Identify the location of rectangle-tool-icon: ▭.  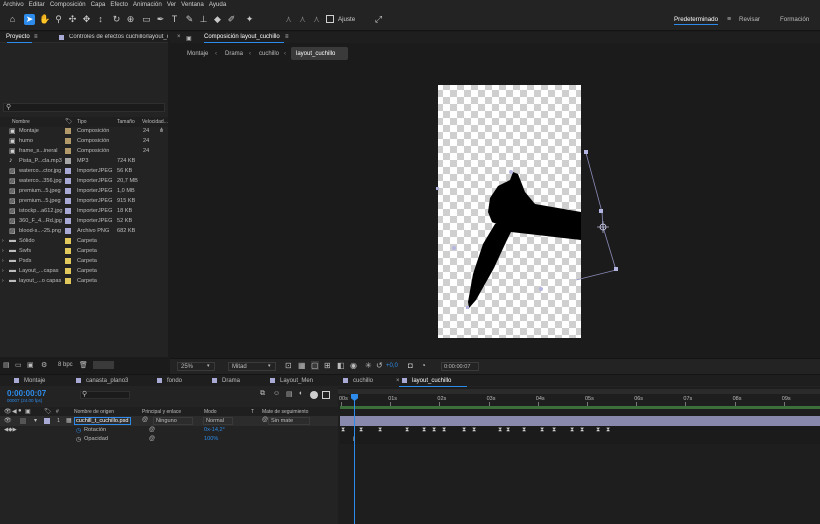
(146, 19).